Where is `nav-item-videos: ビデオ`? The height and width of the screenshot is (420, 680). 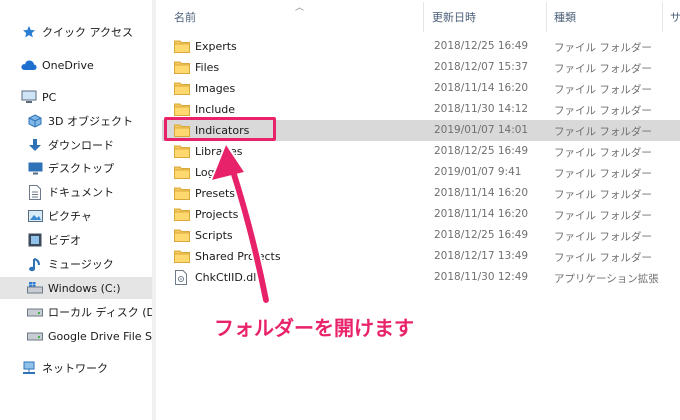 nav-item-videos: ビデオ is located at coordinates (76, 240).